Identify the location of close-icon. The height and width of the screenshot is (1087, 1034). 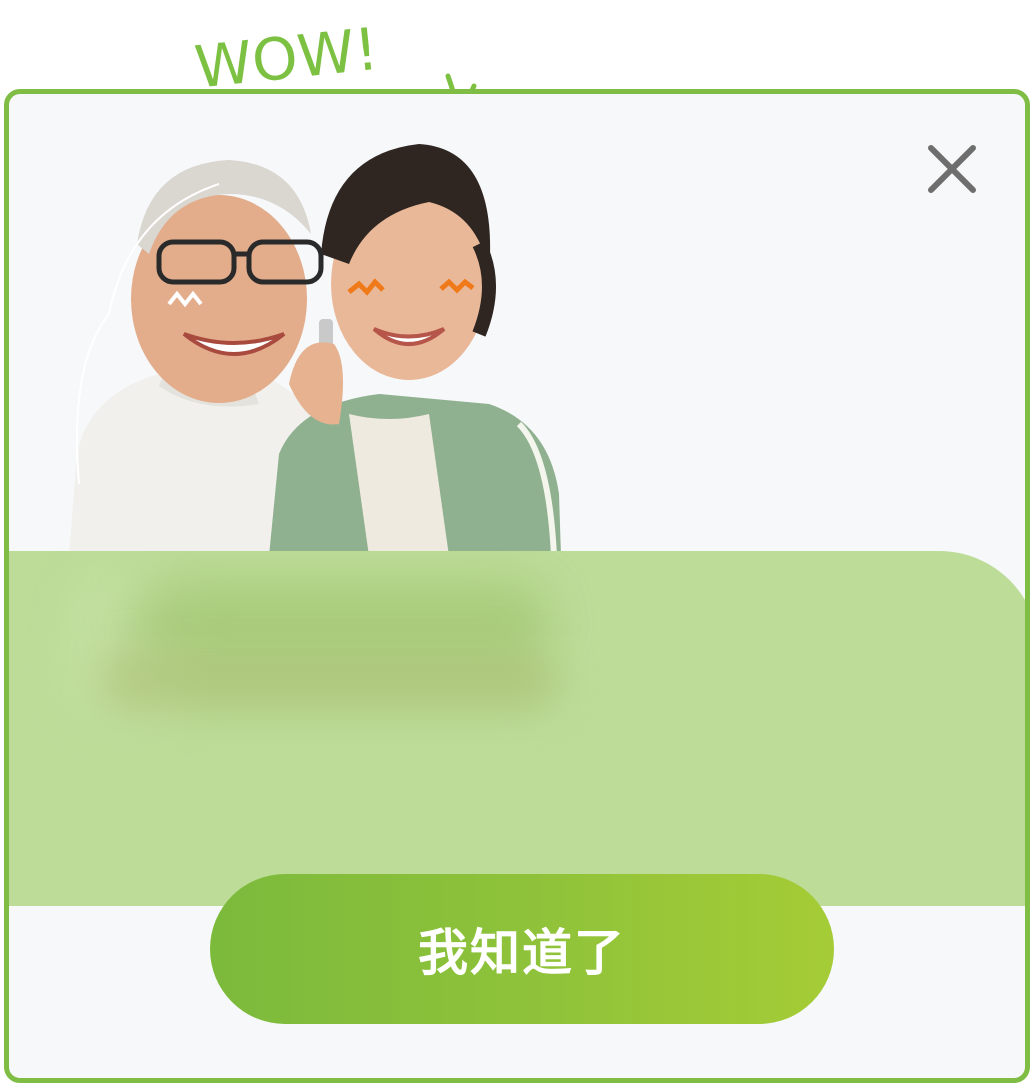
(952, 169).